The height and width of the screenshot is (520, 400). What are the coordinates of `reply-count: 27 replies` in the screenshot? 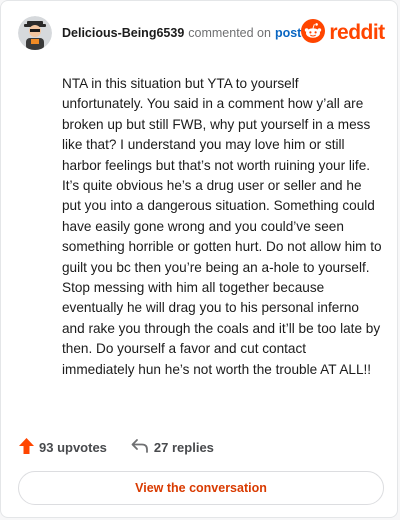 It's located at (183, 447).